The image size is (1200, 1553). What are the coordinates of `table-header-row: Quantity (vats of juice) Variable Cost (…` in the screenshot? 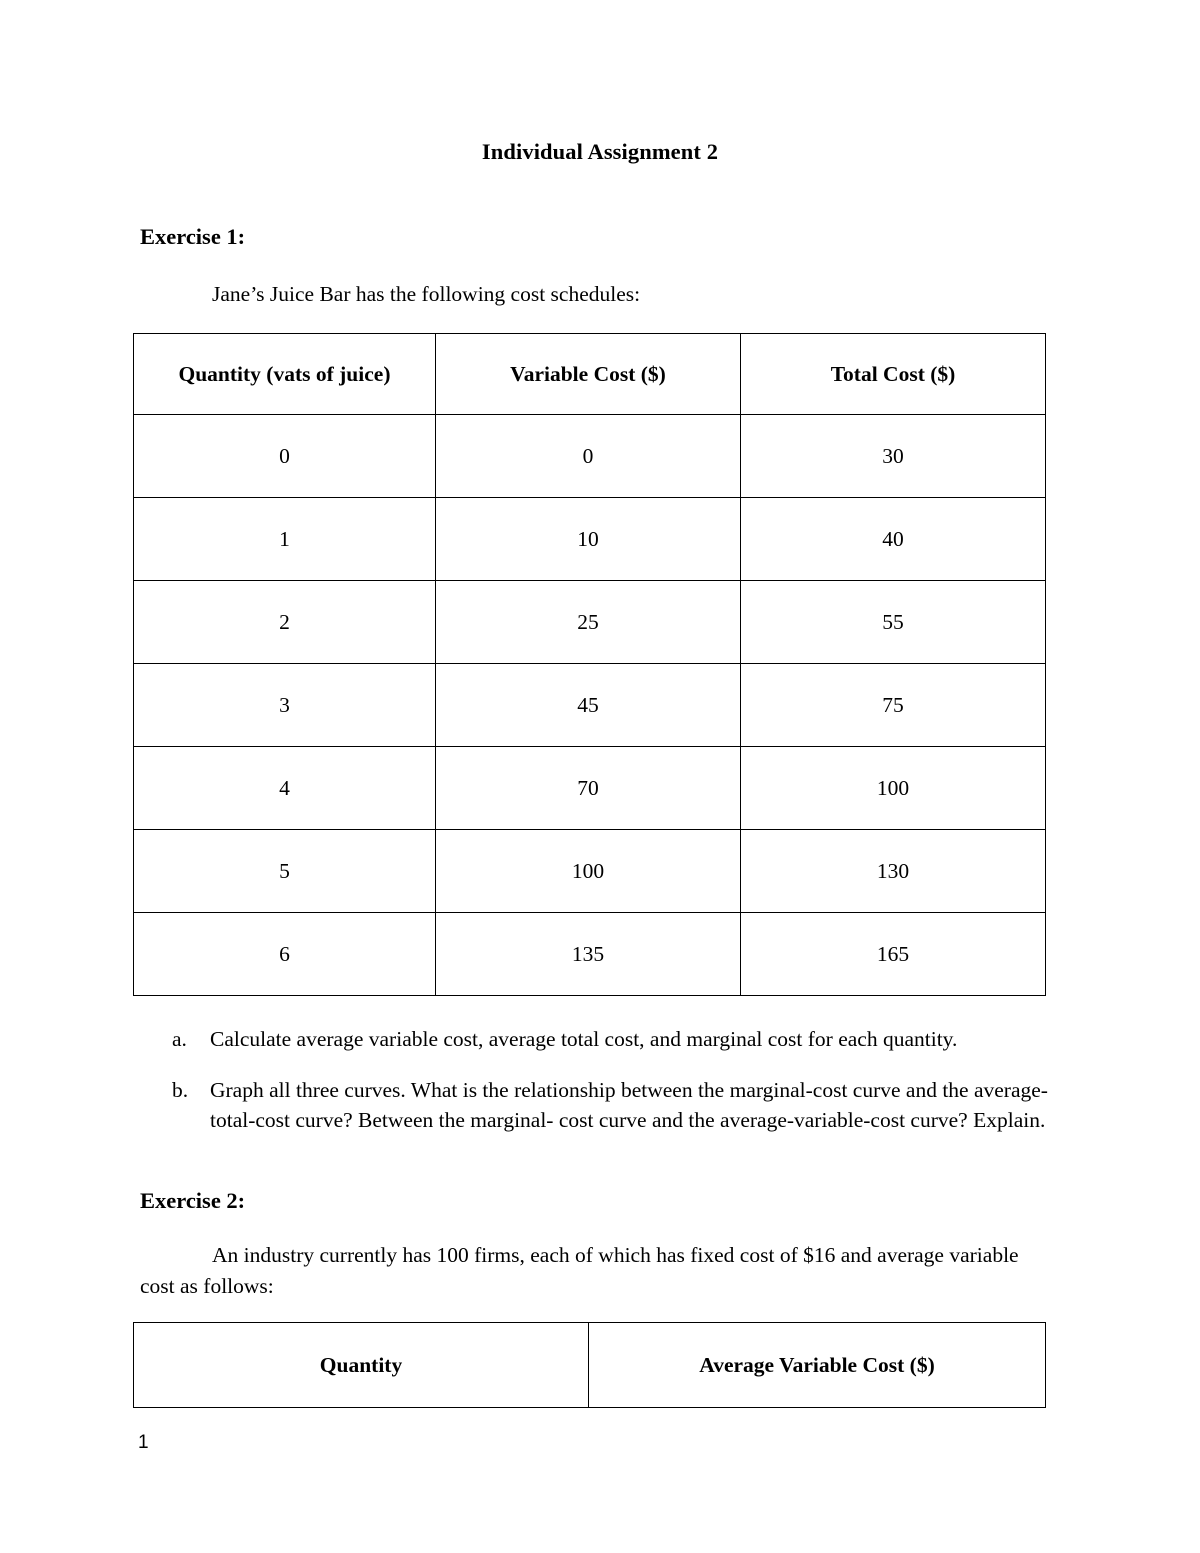 It's located at (589, 374).